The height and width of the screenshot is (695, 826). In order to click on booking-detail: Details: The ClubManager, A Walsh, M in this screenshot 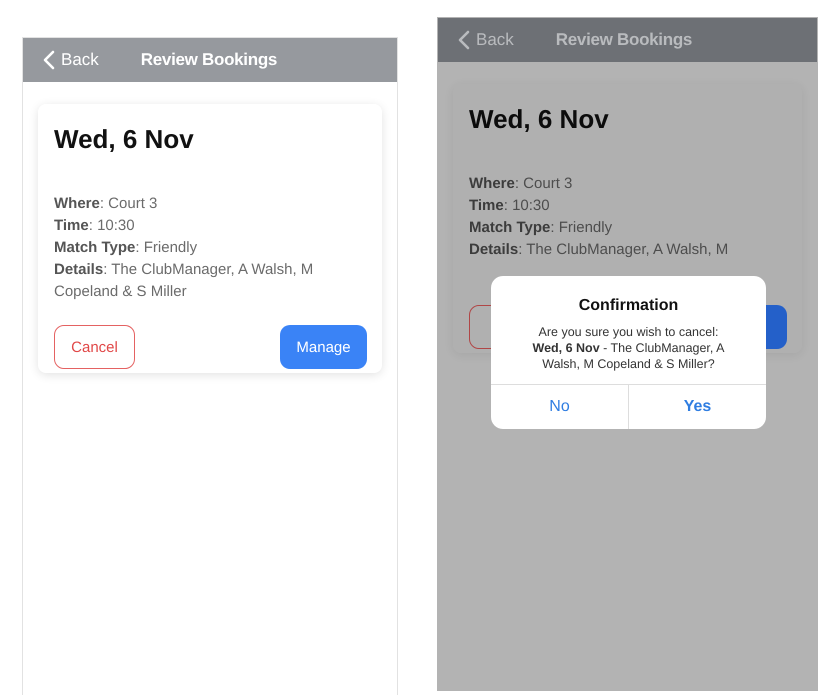, I will do `click(599, 250)`.